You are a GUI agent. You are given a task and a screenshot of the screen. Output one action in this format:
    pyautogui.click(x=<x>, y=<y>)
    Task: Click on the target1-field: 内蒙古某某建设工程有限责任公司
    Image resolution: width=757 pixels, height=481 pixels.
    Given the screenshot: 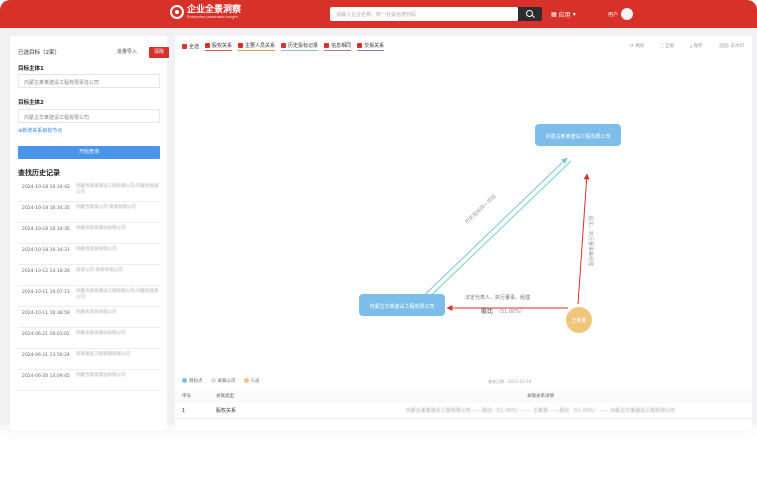 What is the action you would take?
    pyautogui.click(x=89, y=81)
    